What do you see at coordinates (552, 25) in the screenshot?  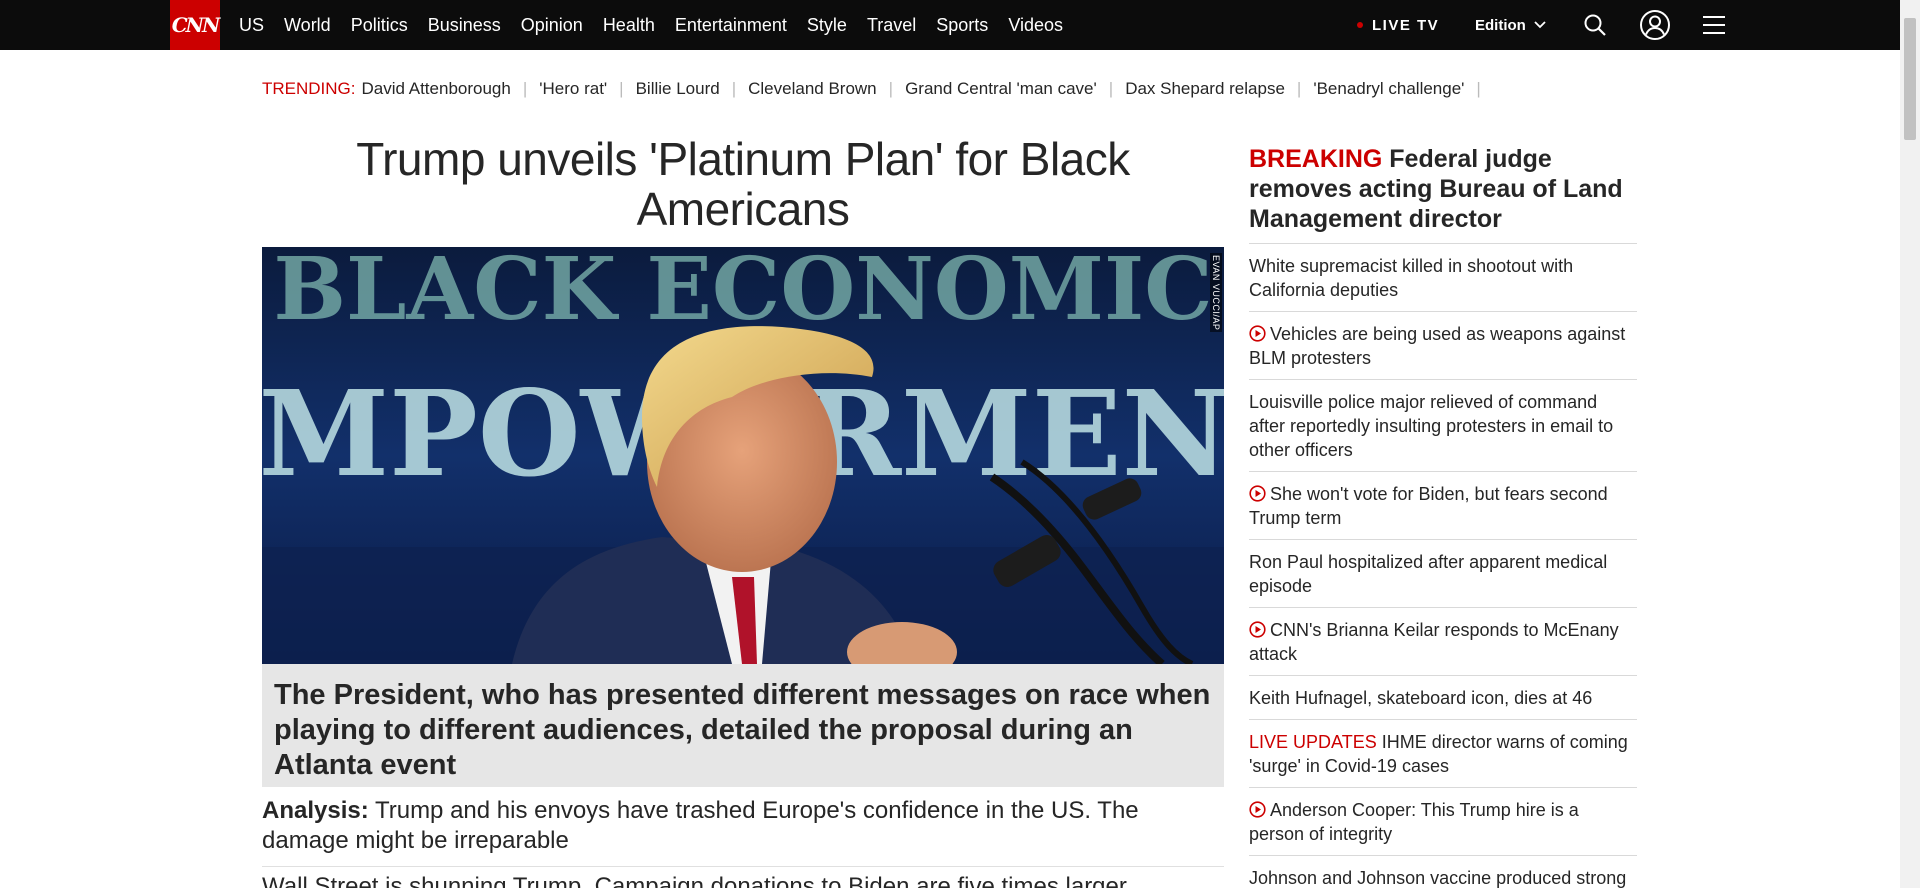 I see `nav-link-opinion: Opinion` at bounding box center [552, 25].